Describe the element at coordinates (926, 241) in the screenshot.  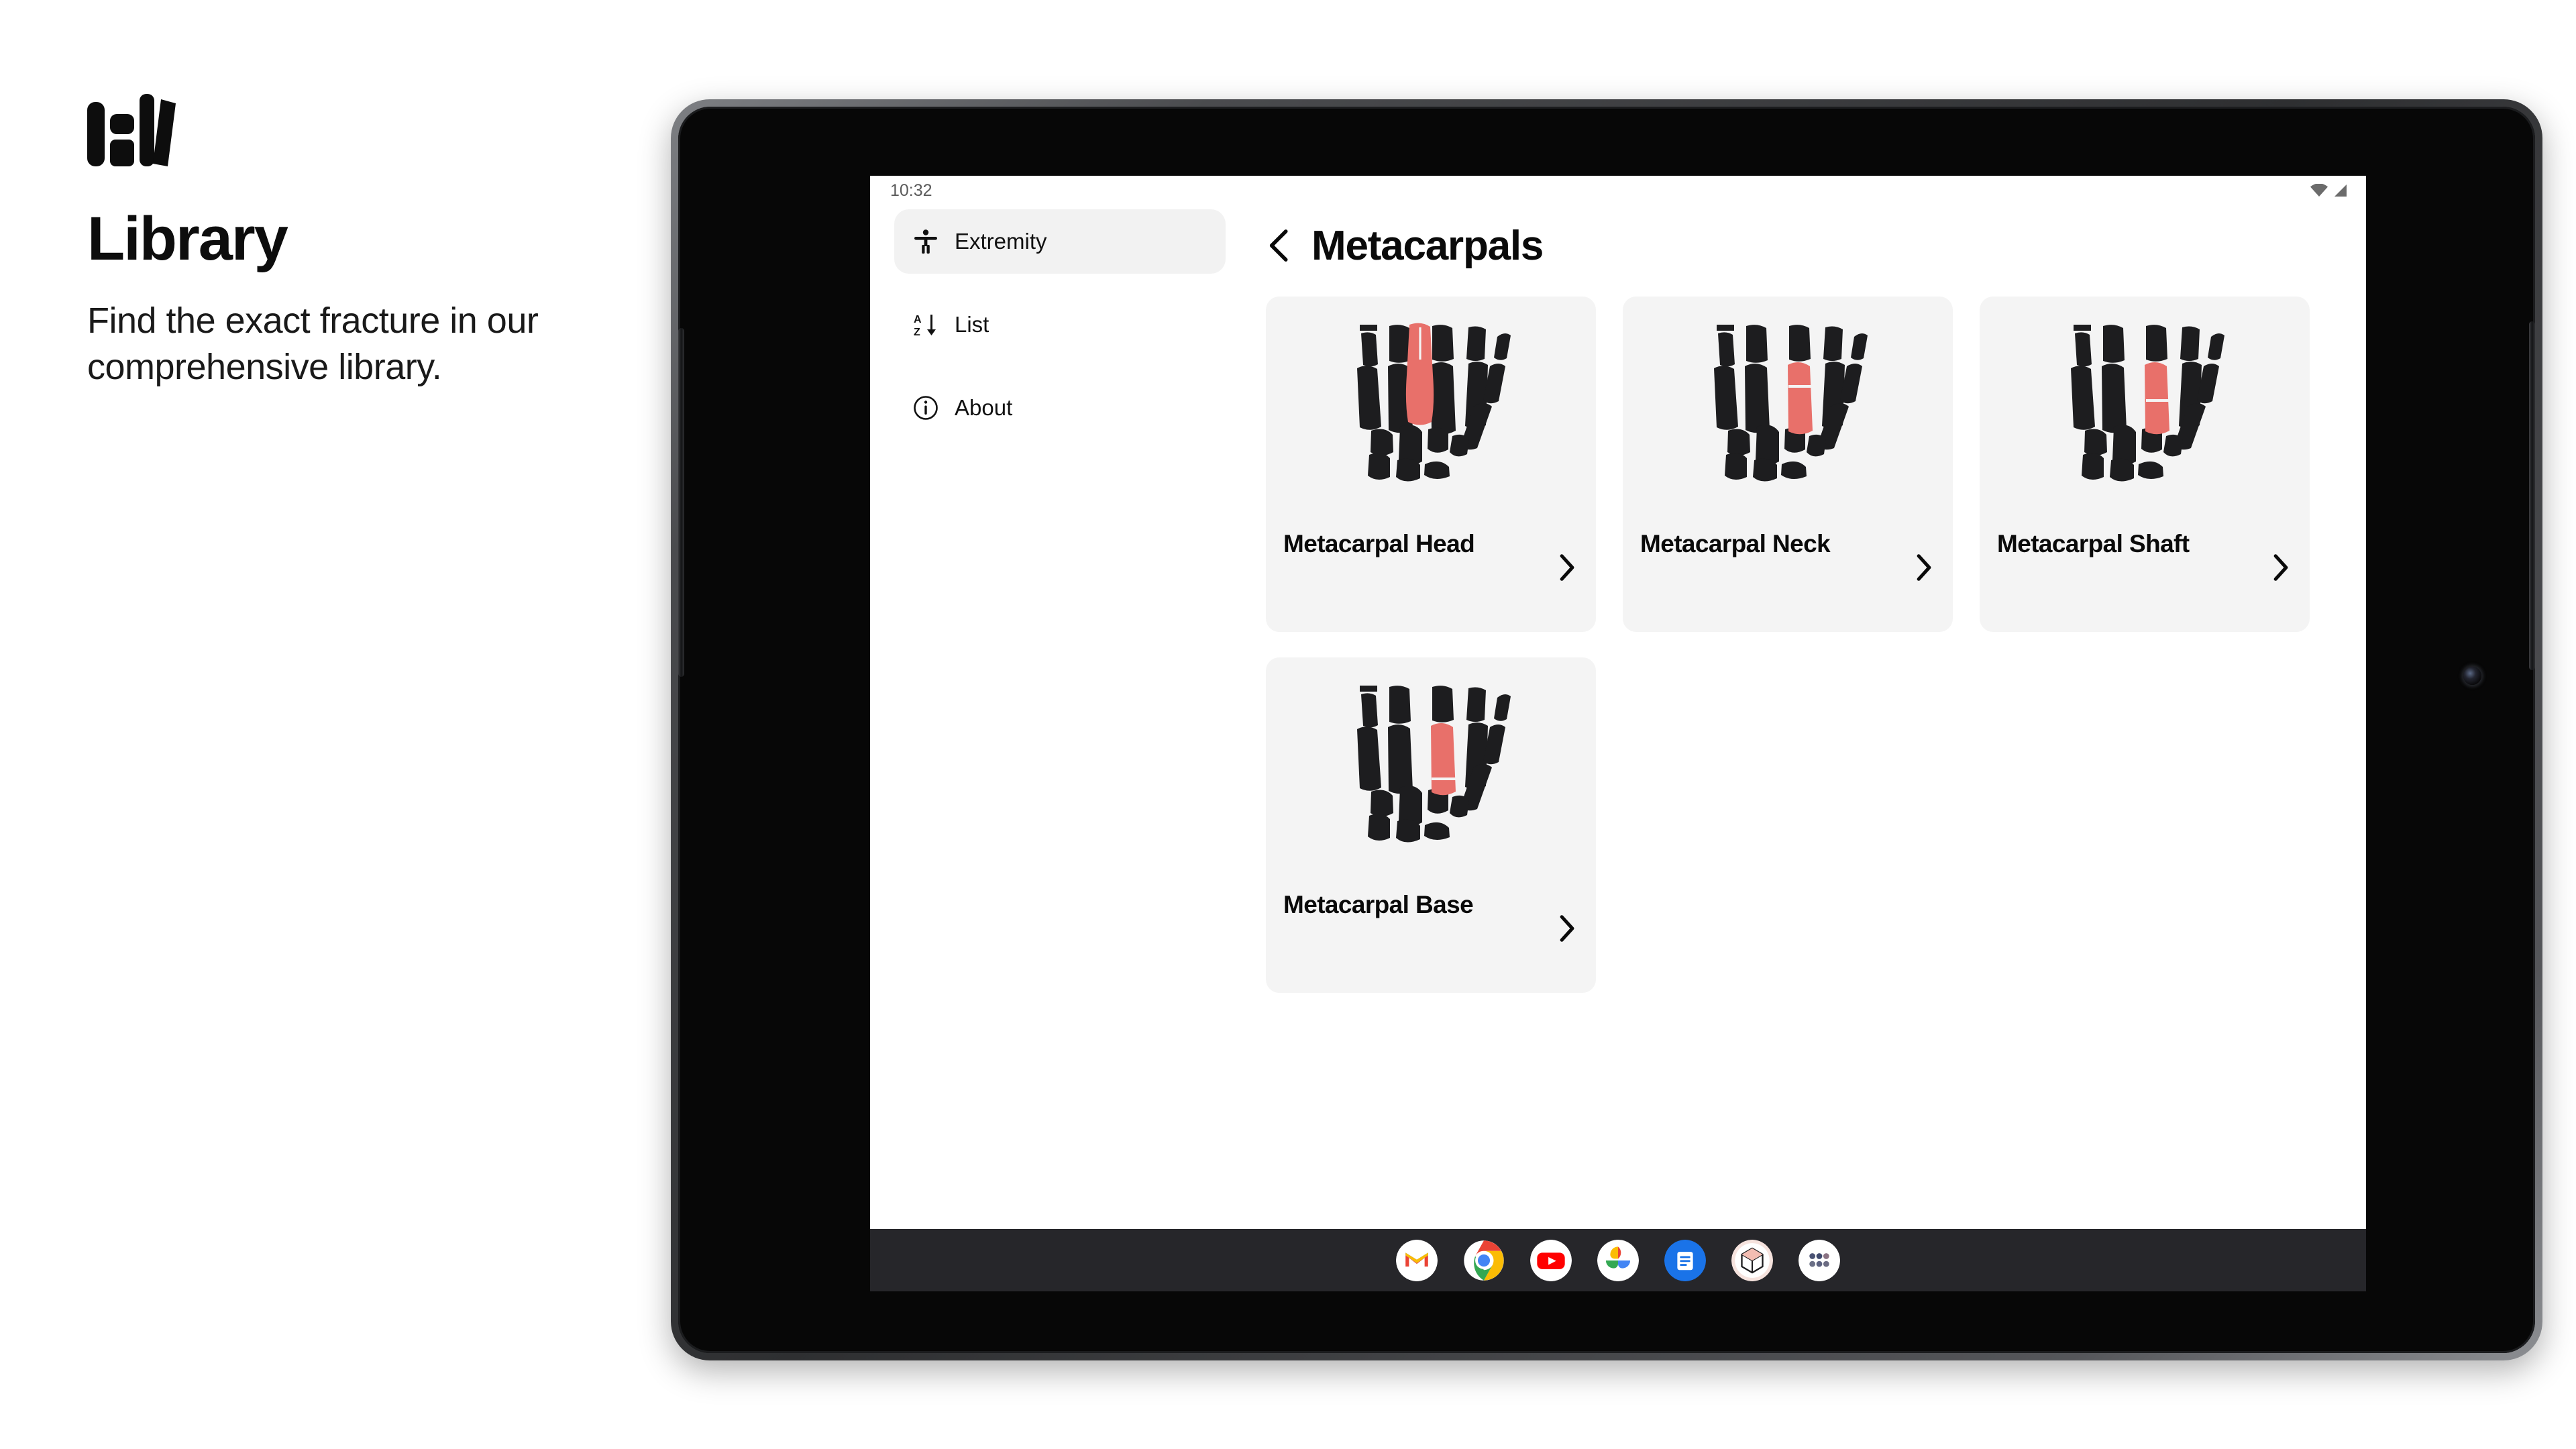
I see `accessibility-person-icon` at that location.